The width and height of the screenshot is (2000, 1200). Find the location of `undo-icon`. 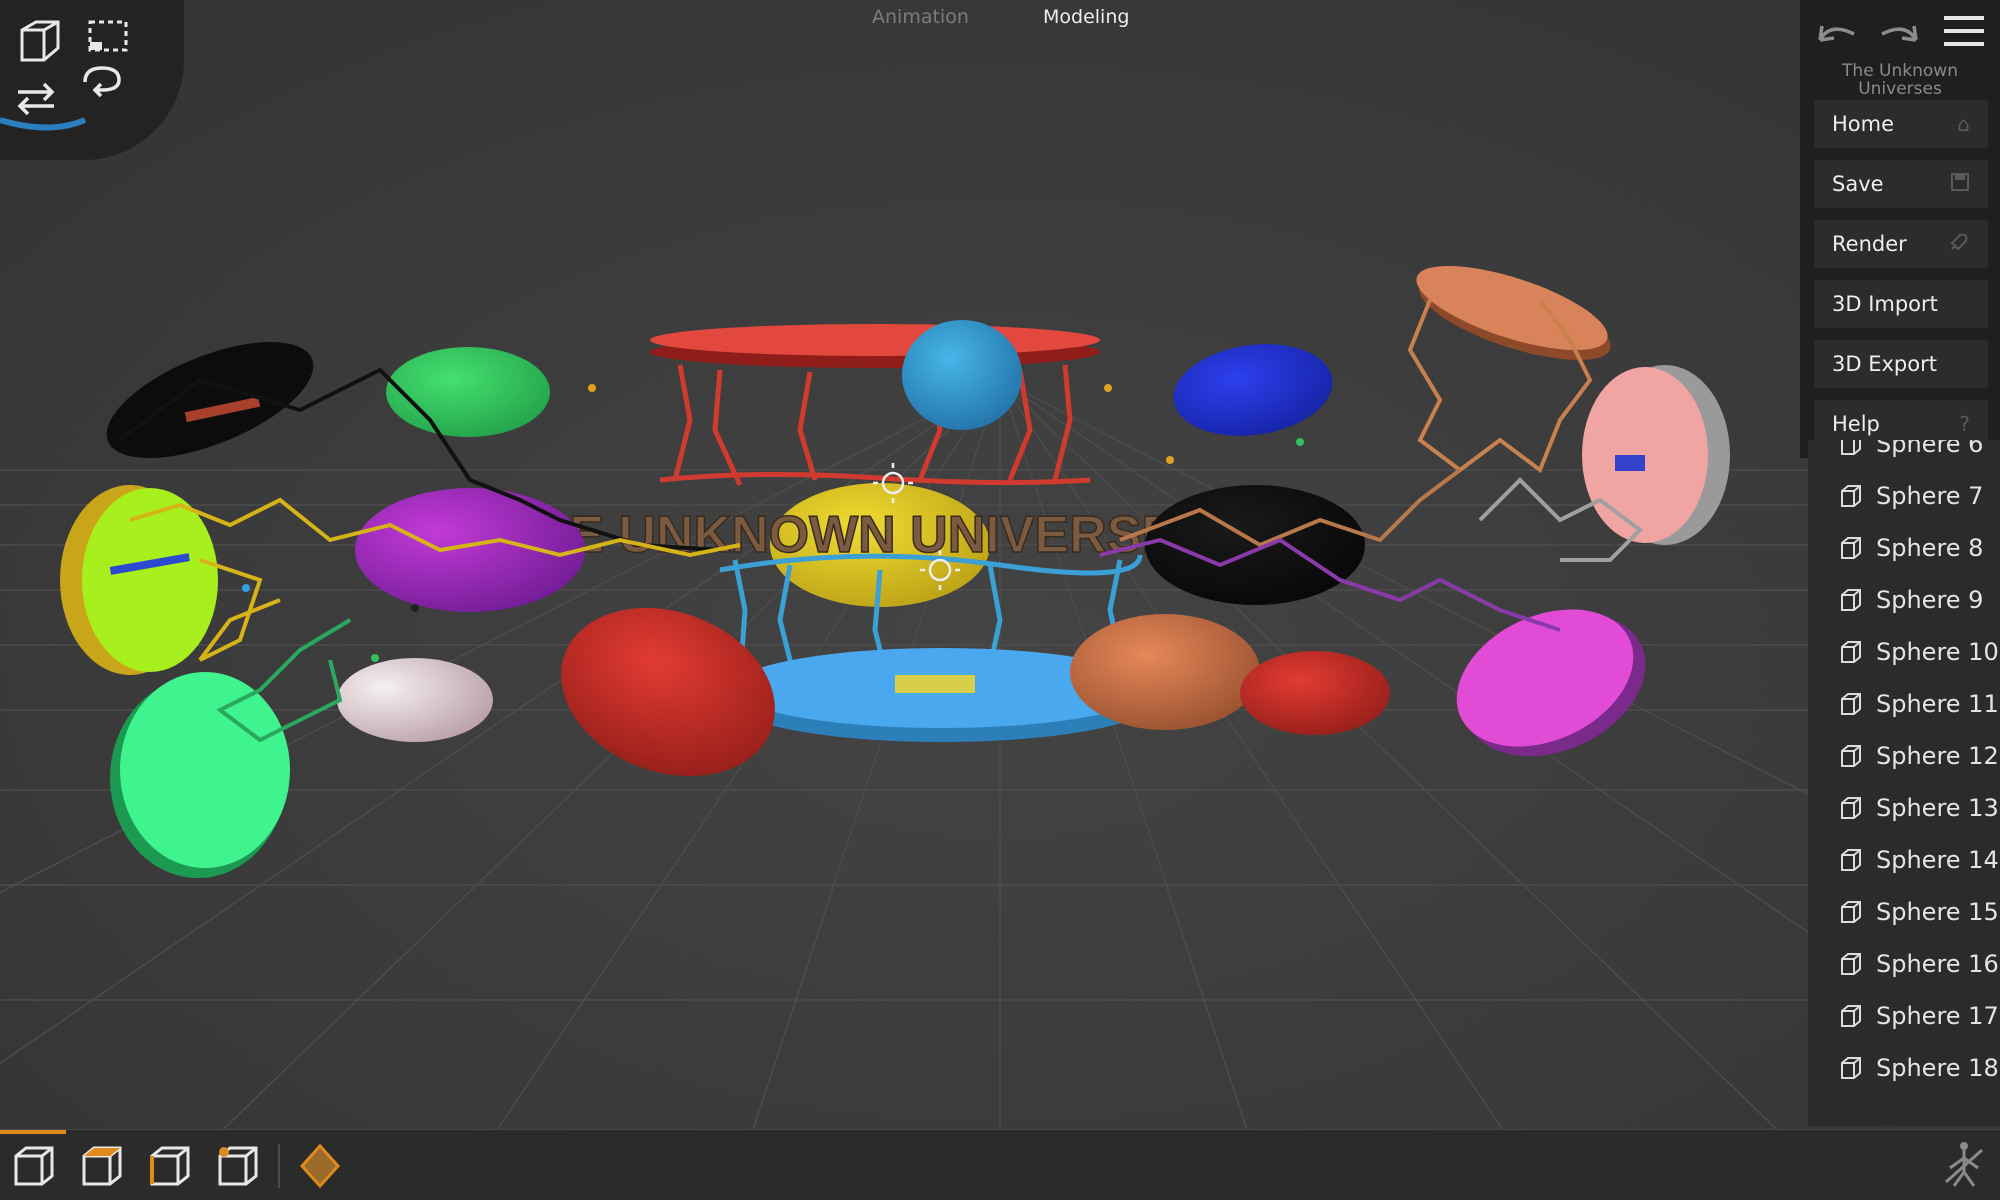

undo-icon is located at coordinates (1836, 33).